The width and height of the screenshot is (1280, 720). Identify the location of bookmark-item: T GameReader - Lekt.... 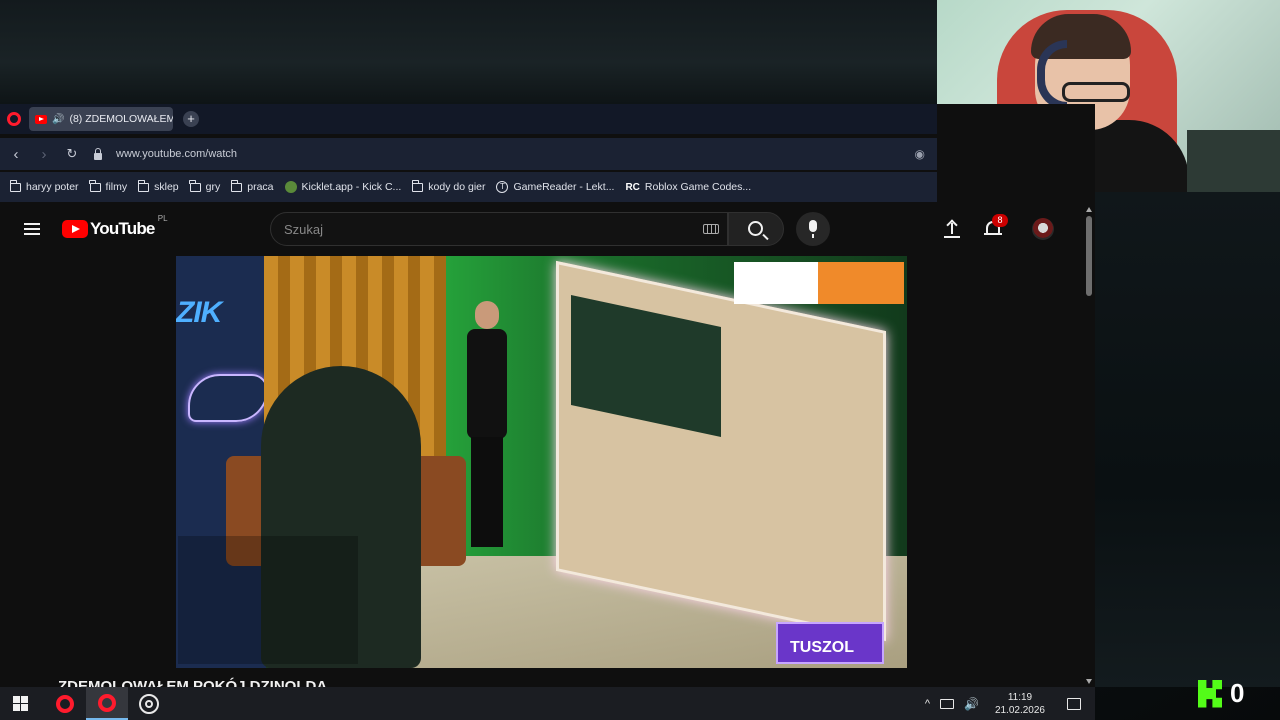
(555, 187).